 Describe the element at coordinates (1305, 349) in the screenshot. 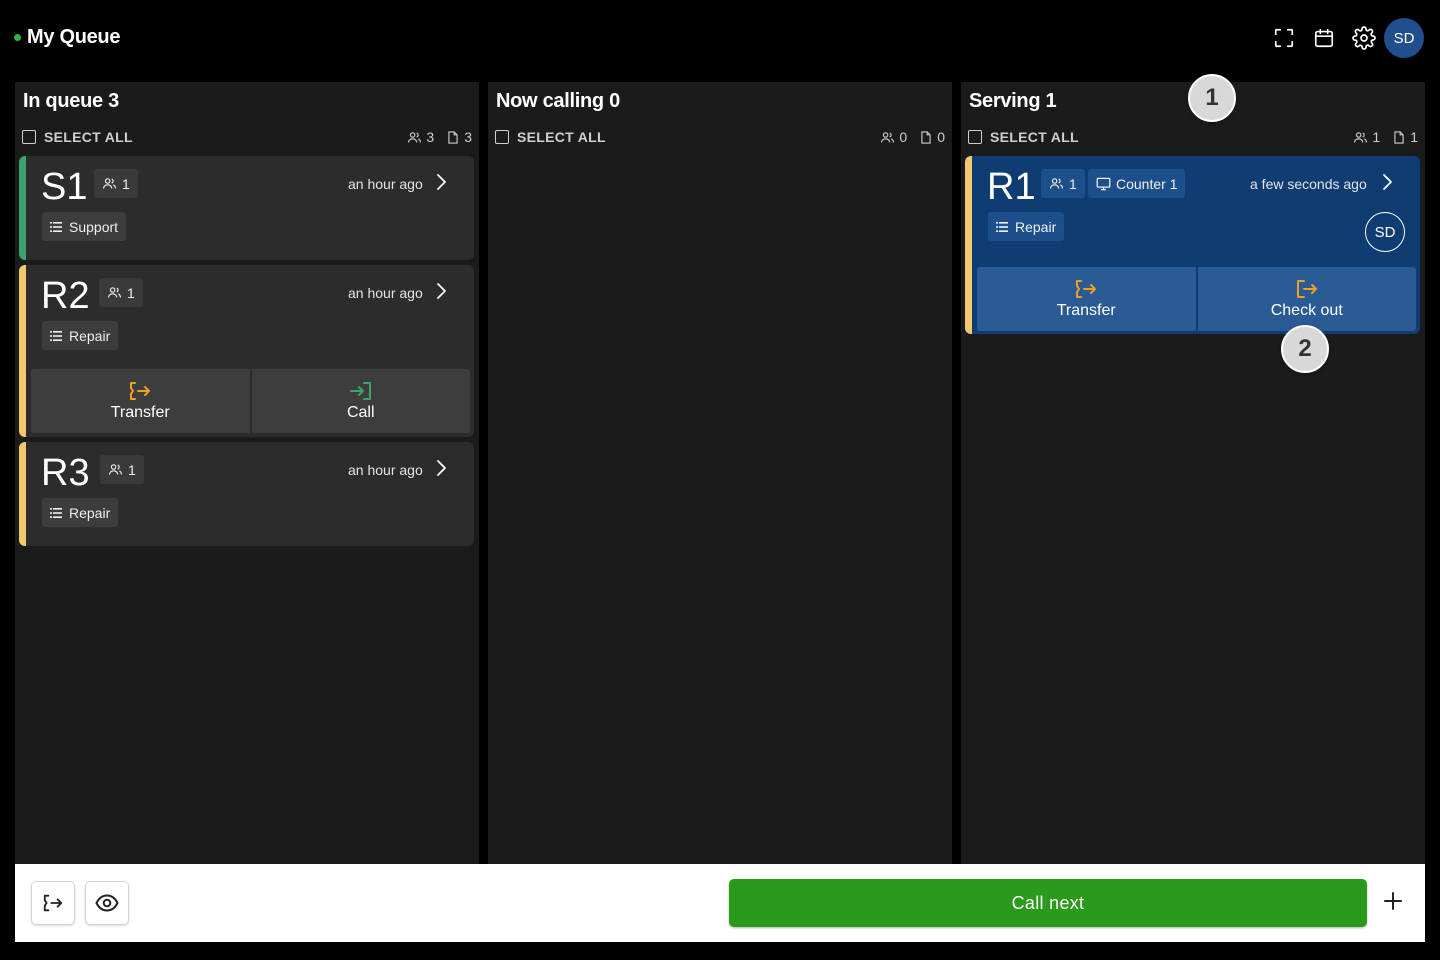

I see `callout-marker-2: 2` at that location.